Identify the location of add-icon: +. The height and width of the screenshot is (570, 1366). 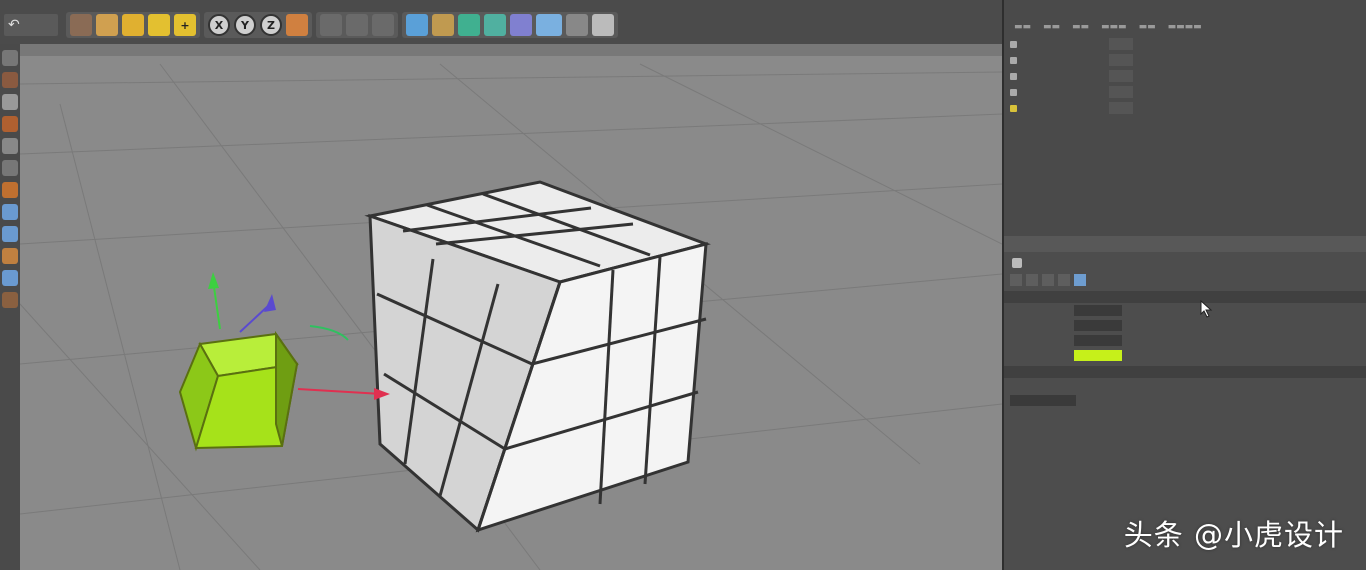
(185, 25).